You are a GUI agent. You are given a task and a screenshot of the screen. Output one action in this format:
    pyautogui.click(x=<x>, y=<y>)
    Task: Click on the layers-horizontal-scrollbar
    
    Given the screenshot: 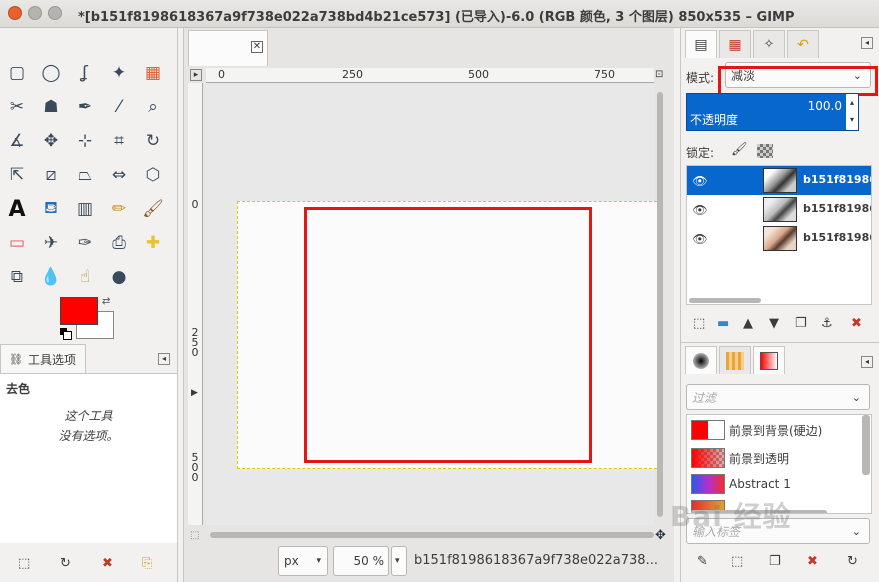 What is the action you would take?
    pyautogui.click(x=725, y=300)
    